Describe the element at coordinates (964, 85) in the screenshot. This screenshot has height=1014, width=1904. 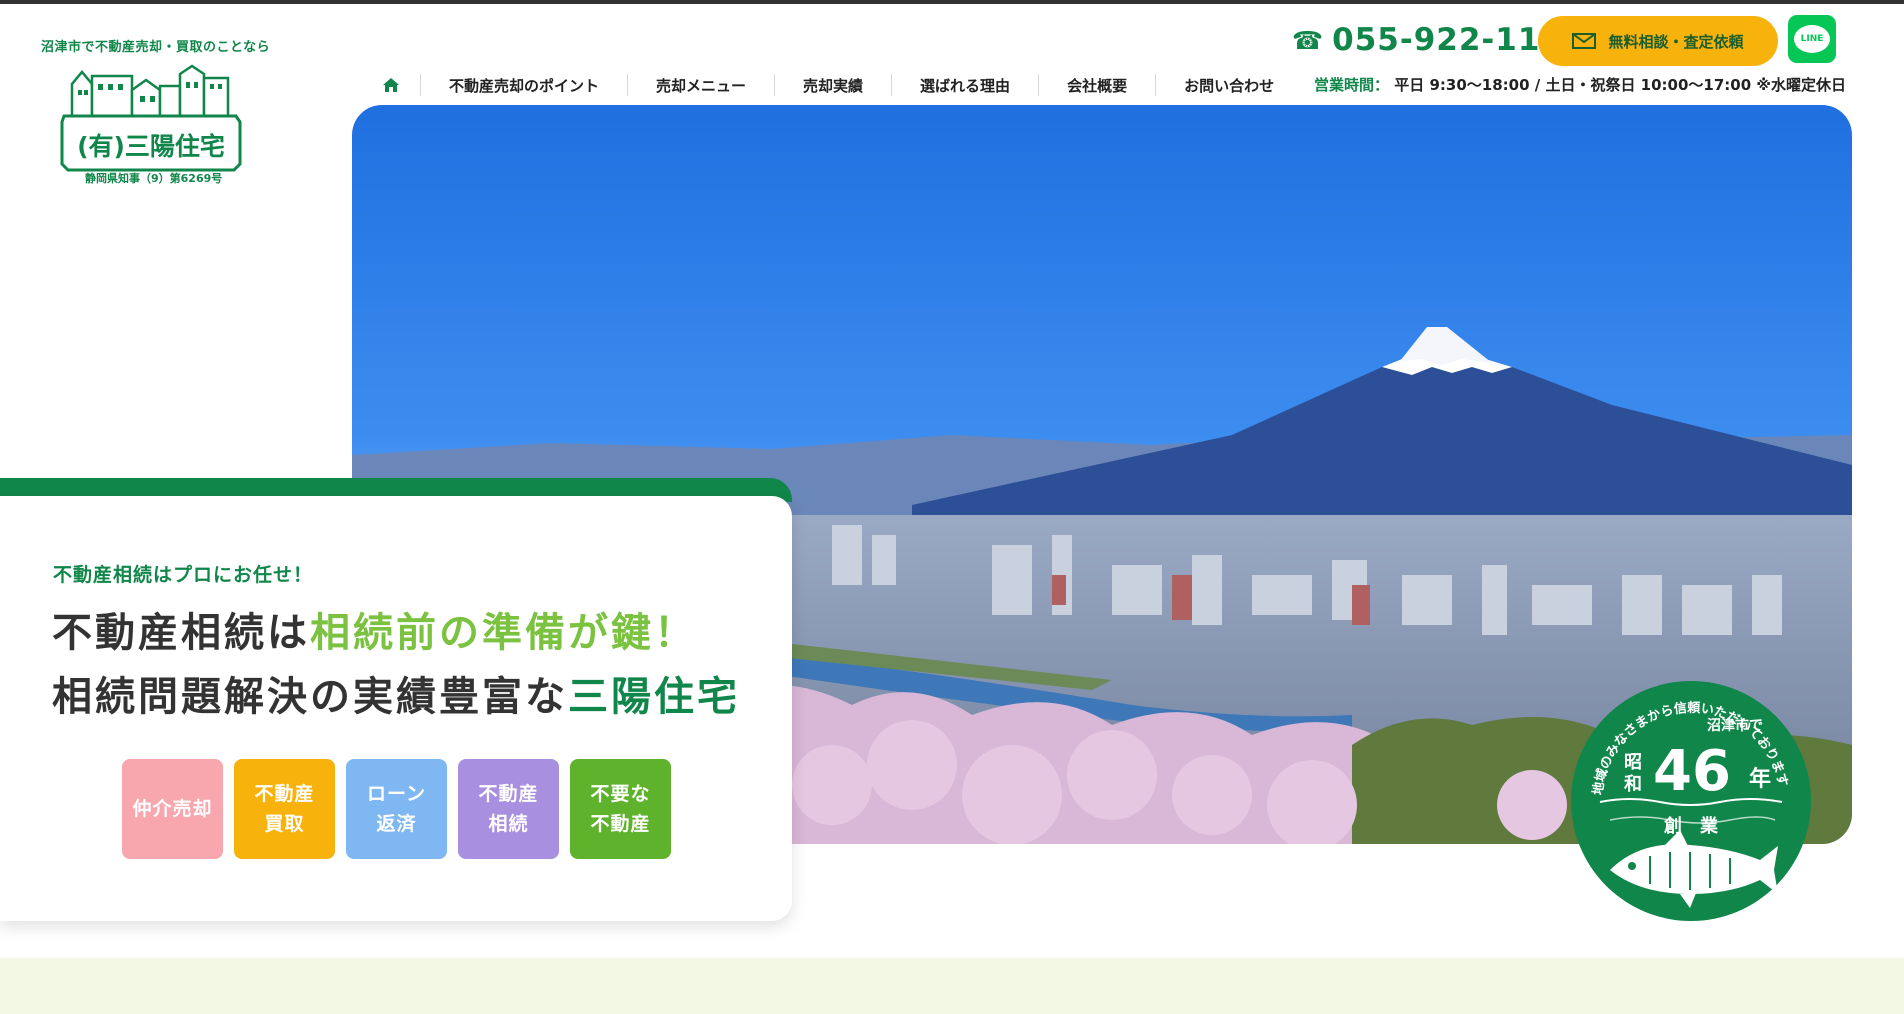
I see `nav-reasons: 選ばれる理由` at that location.